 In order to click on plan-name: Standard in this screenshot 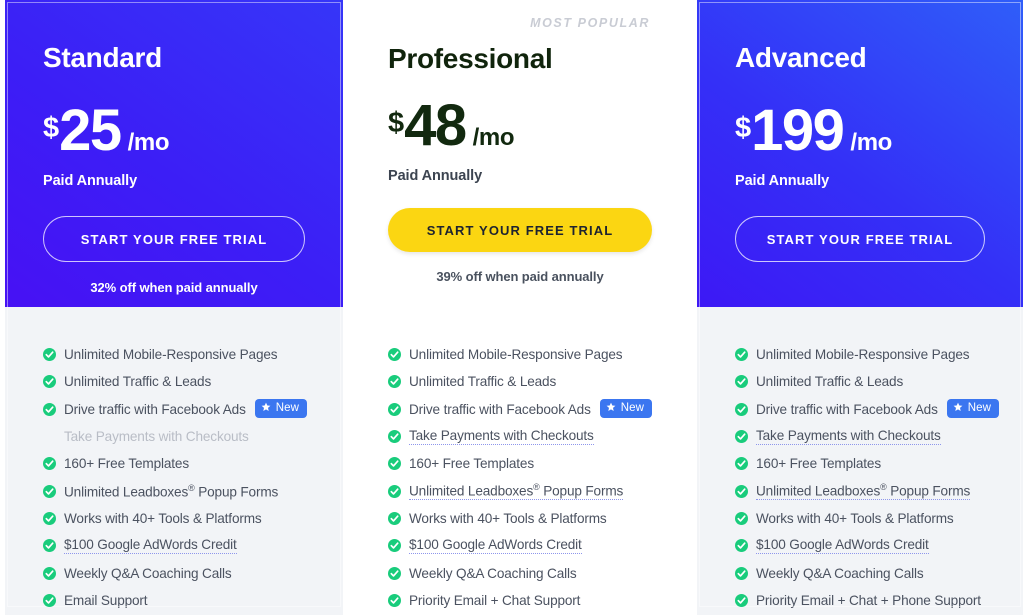, I will do `click(102, 57)`.